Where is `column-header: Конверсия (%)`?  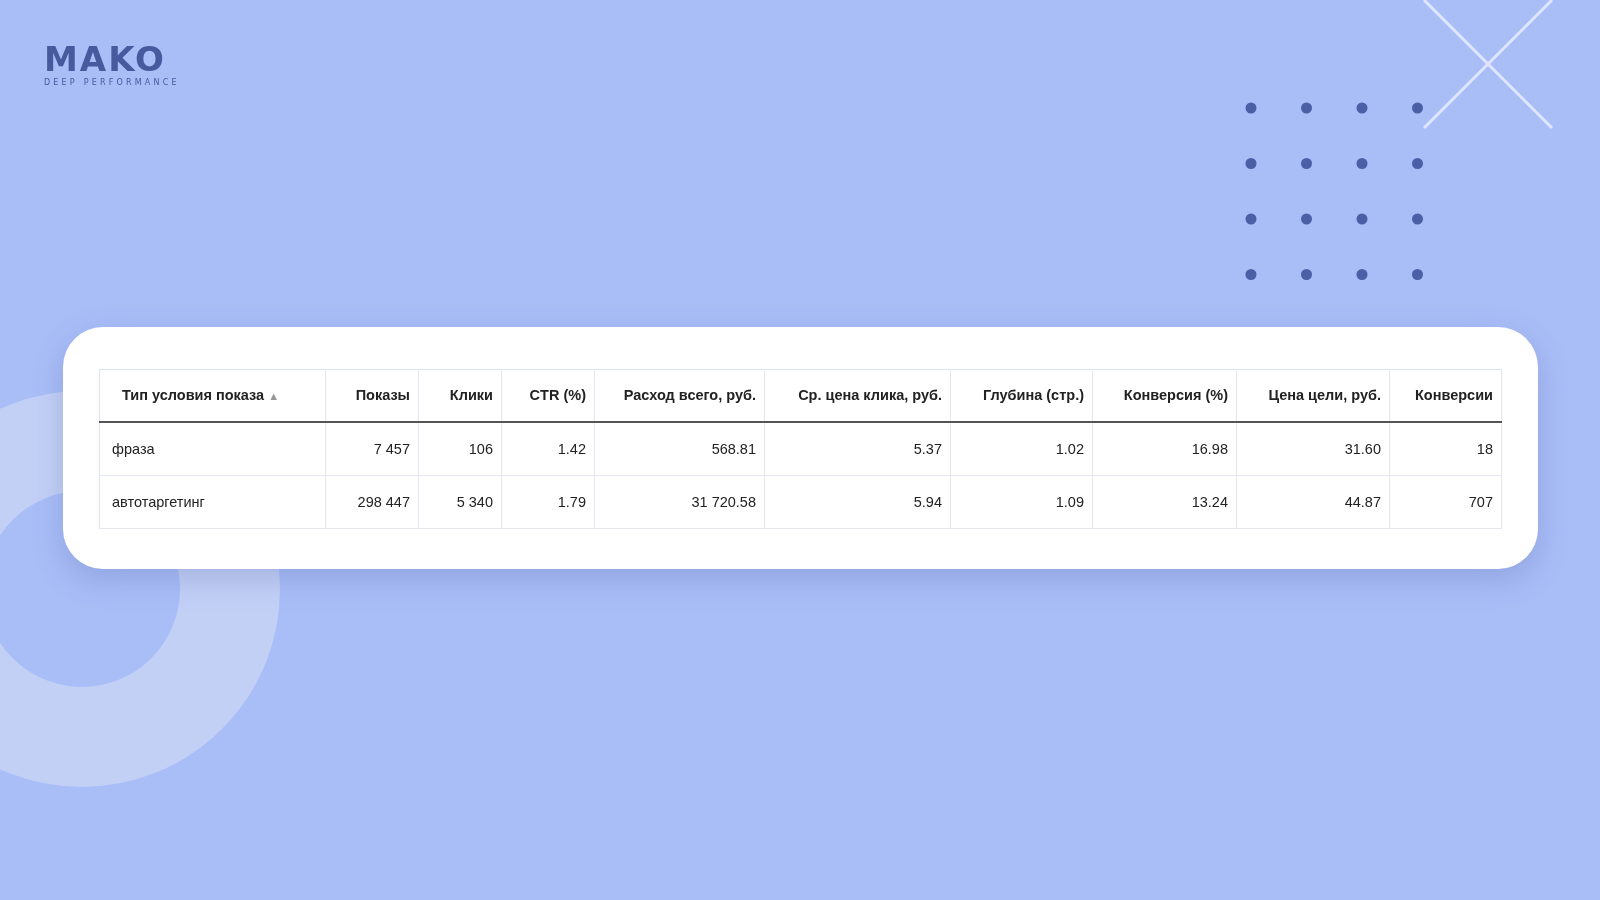
column-header: Конверсия (%) is located at coordinates (1175, 395).